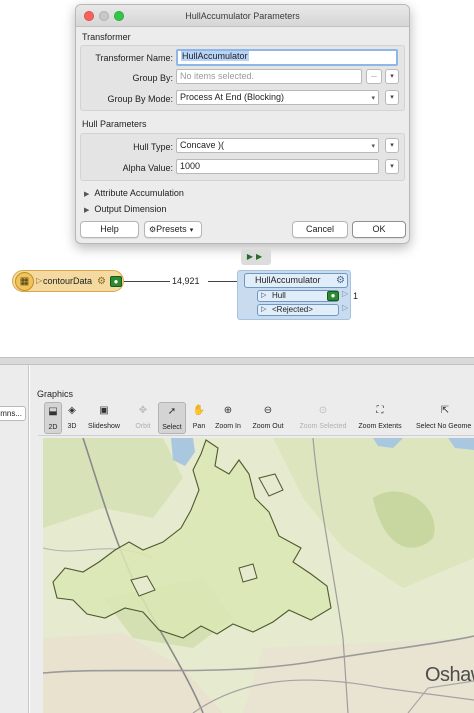  I want to click on tool-zoom-selected-button: ⊙ Zoom Selected, so click(323, 418).